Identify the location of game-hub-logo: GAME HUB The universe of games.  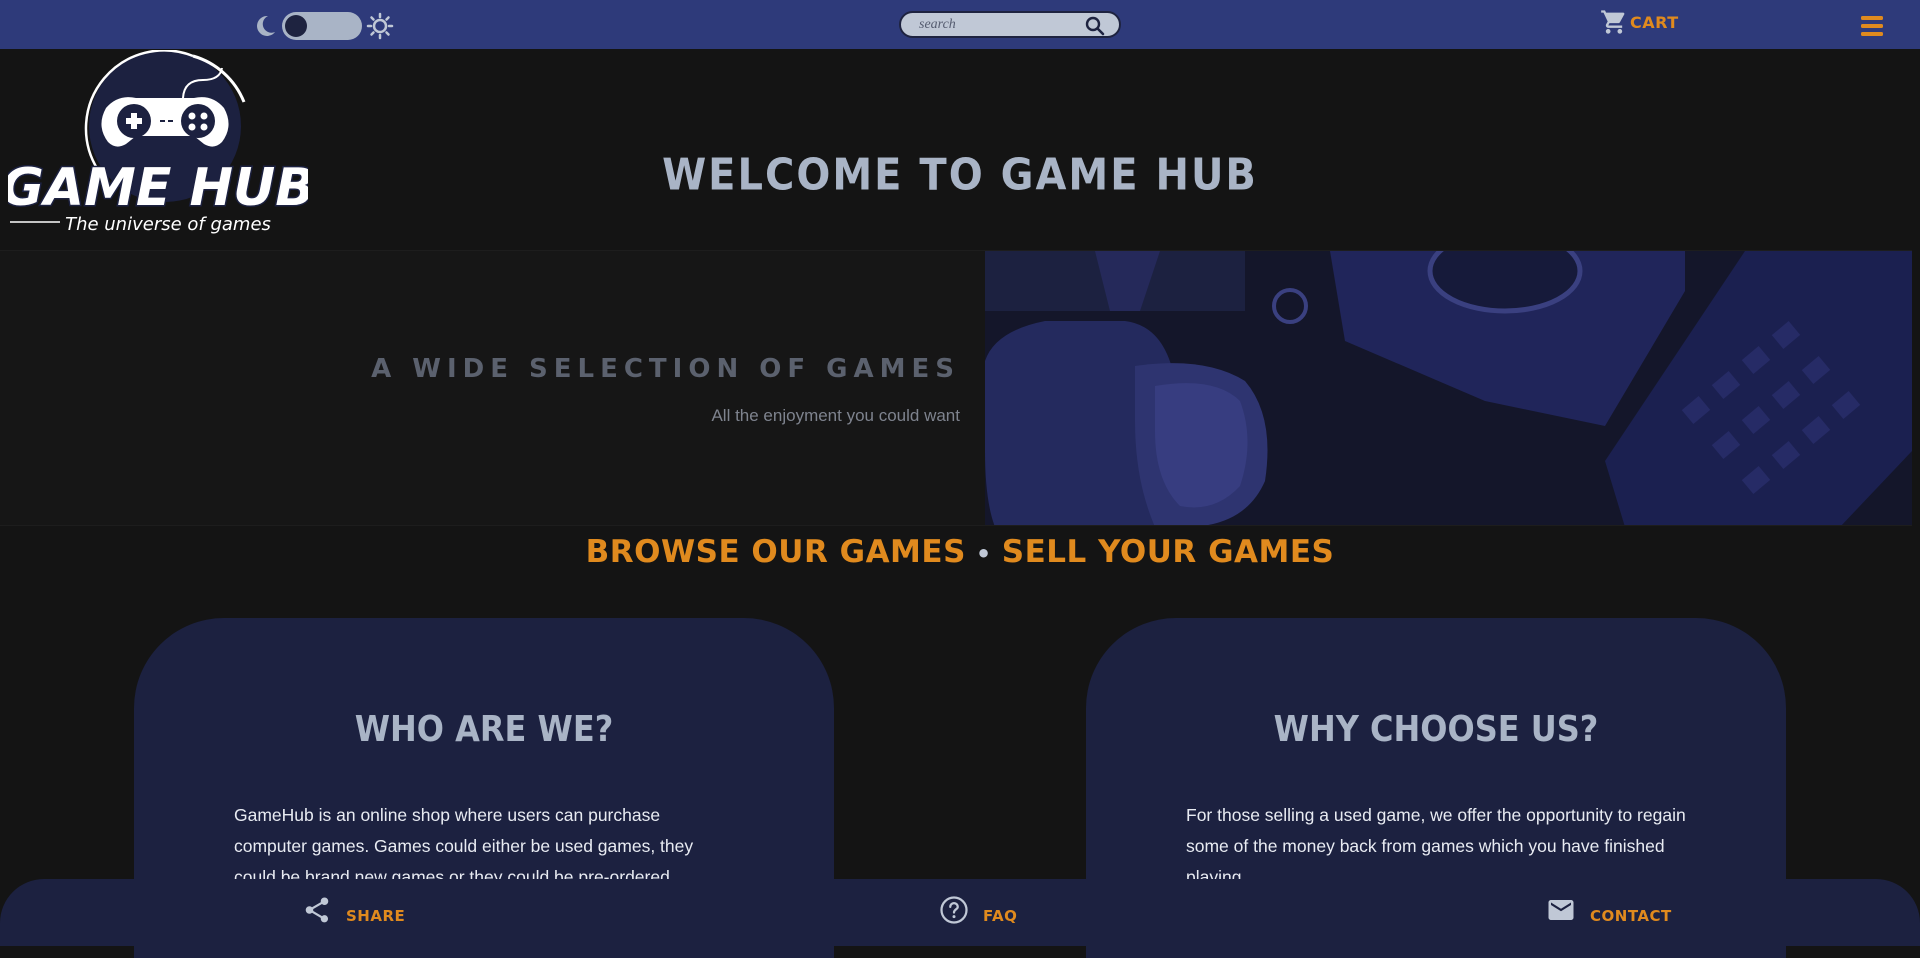
(158, 145).